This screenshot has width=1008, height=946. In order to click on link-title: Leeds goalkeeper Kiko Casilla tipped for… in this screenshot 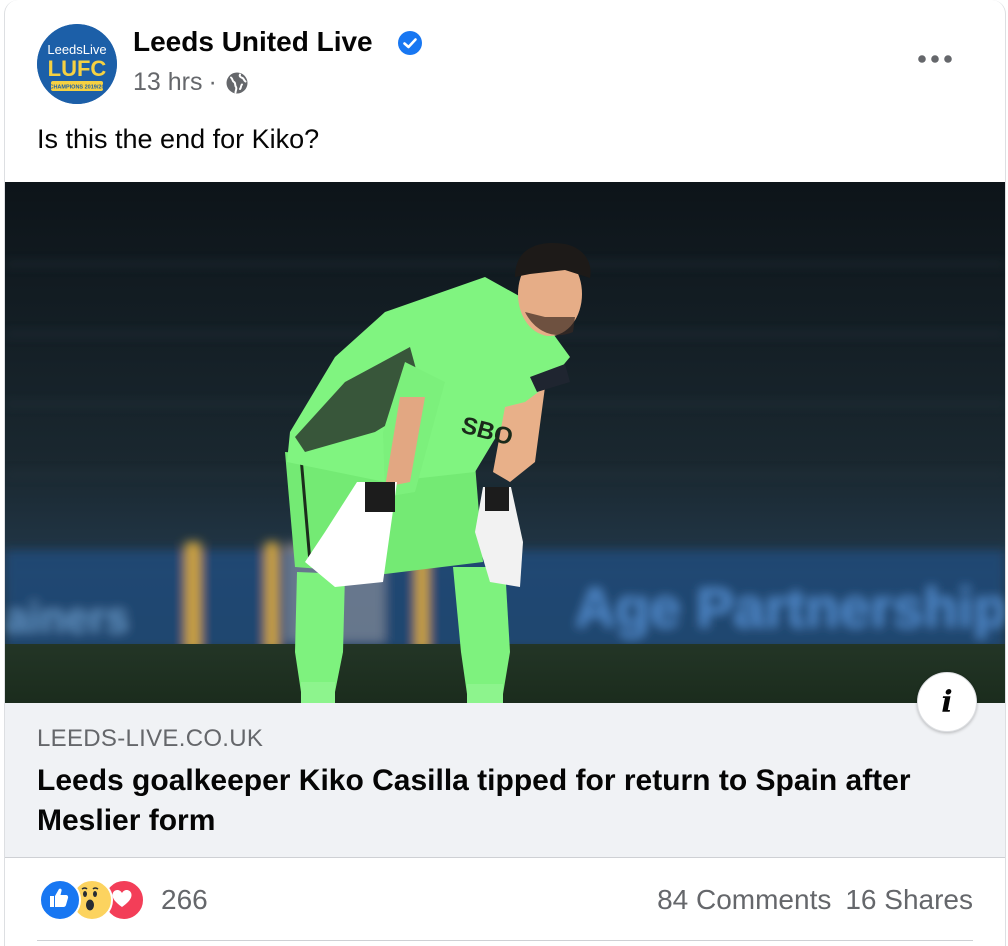, I will do `click(497, 801)`.